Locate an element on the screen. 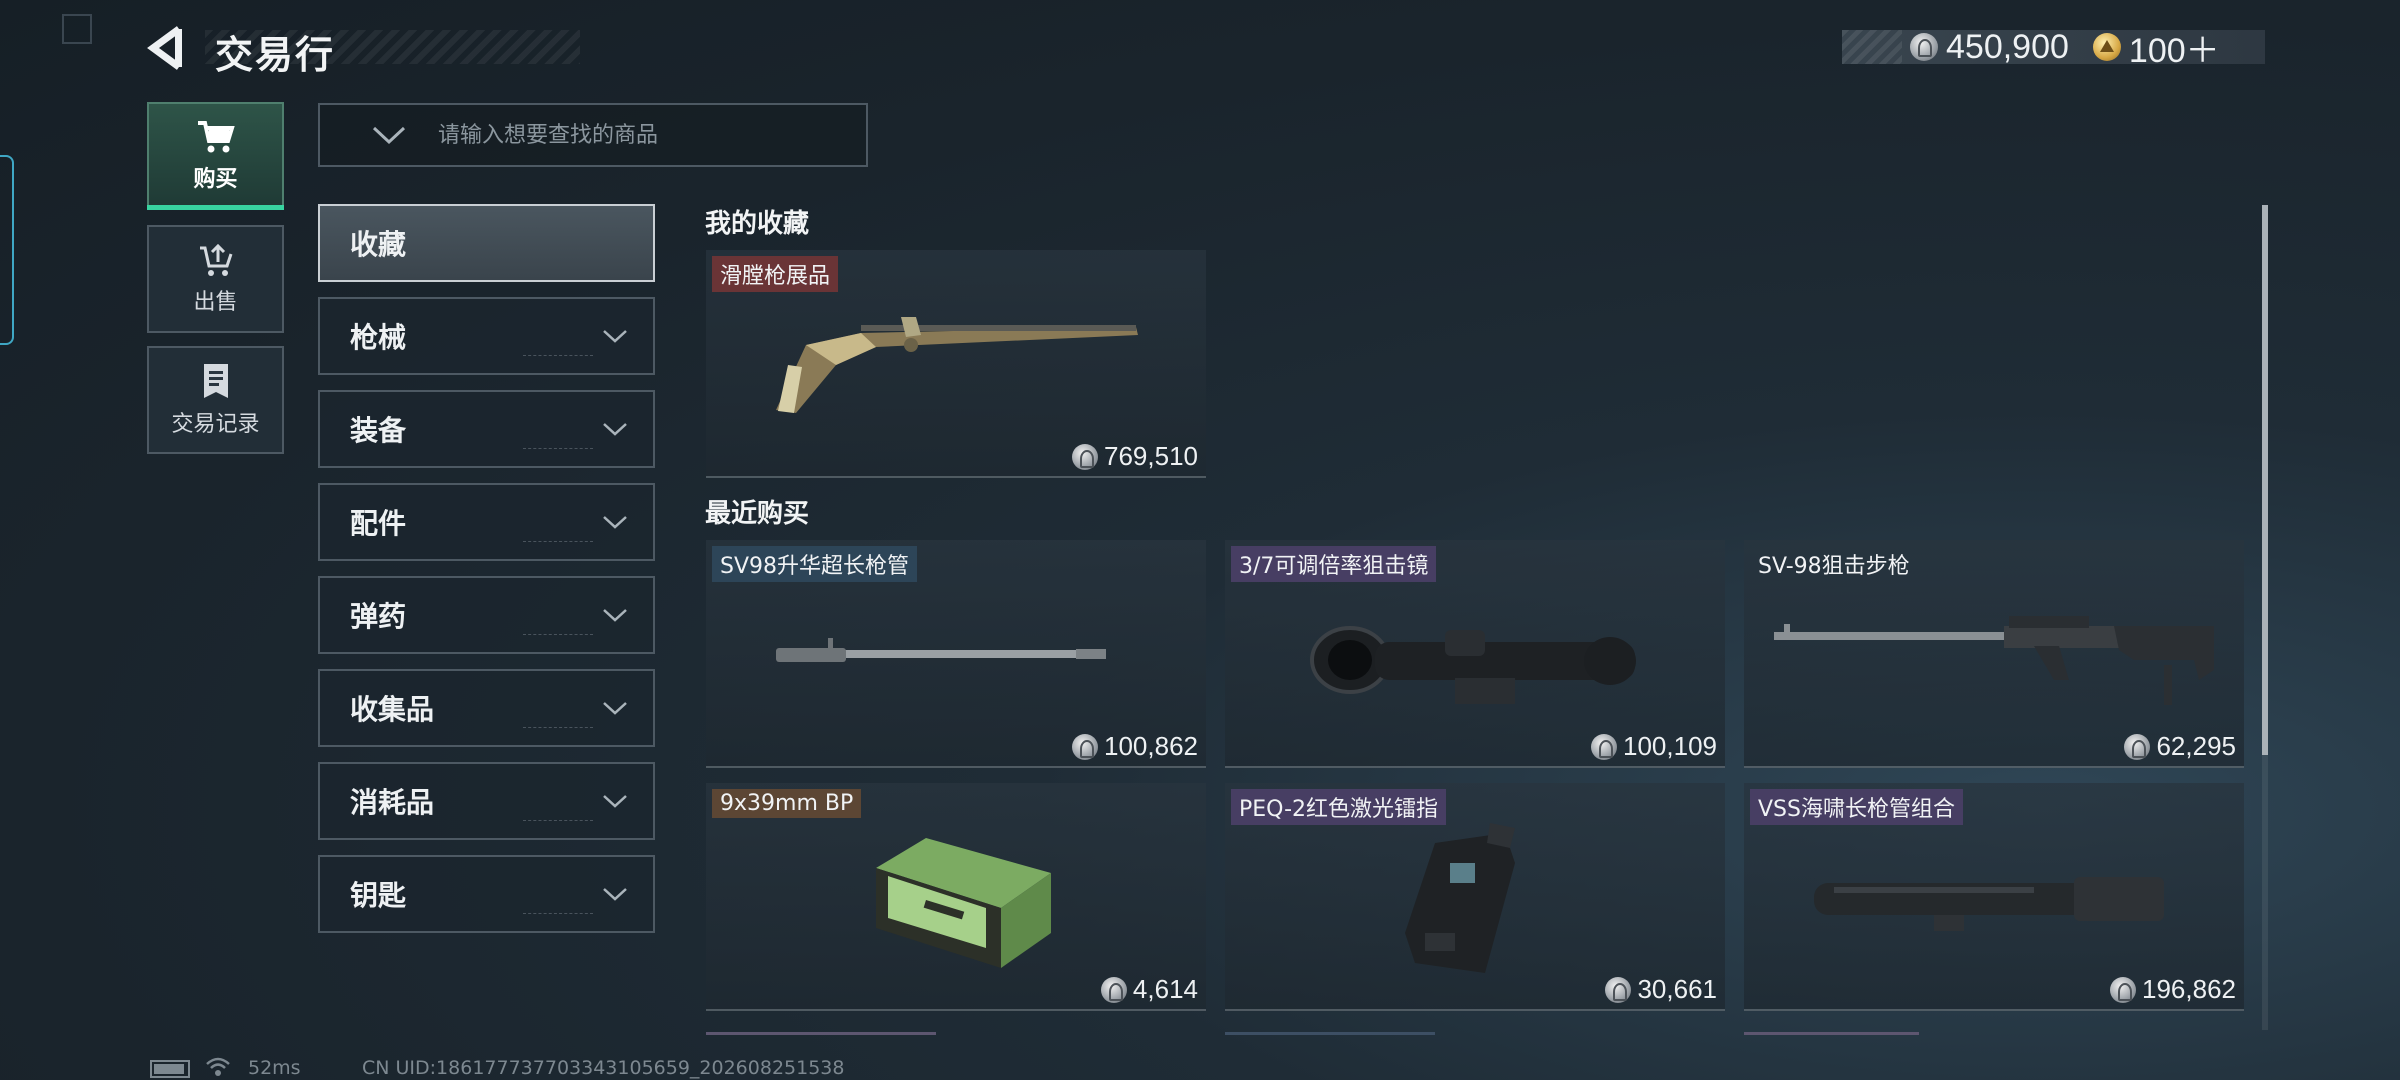  item-price-value: 100,862 is located at coordinates (1151, 746).